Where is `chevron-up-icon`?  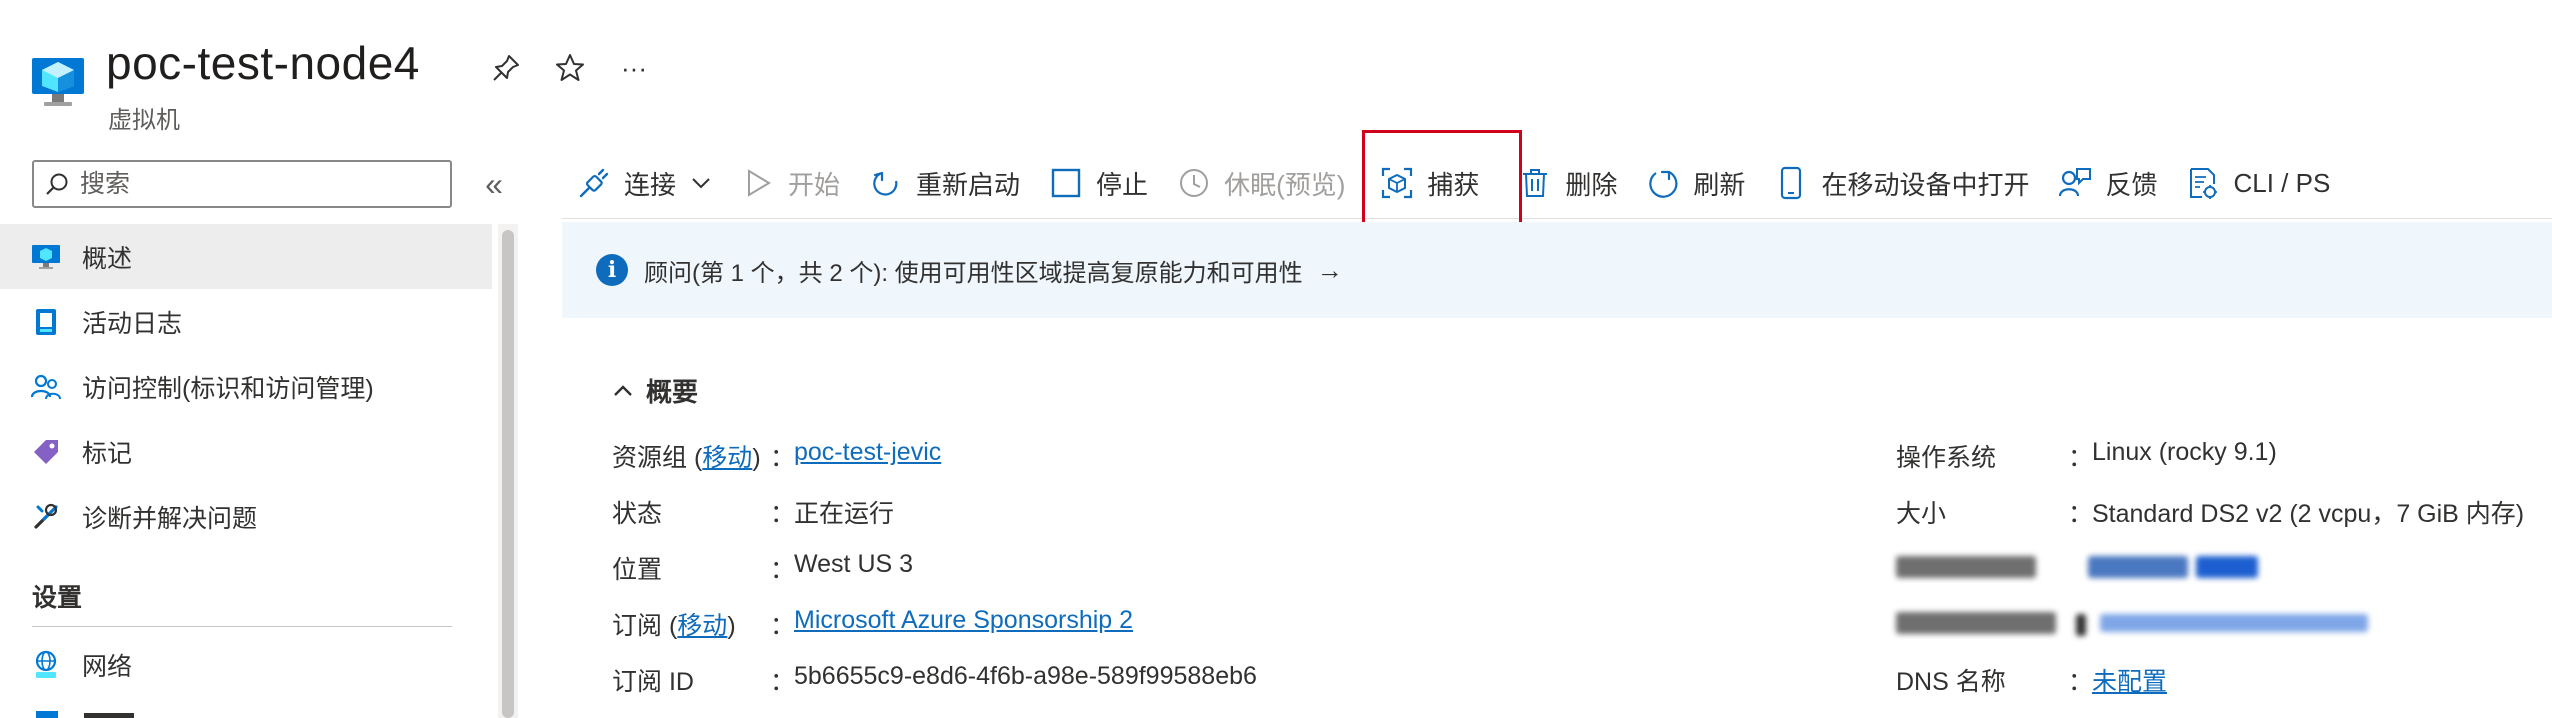 chevron-up-icon is located at coordinates (623, 390).